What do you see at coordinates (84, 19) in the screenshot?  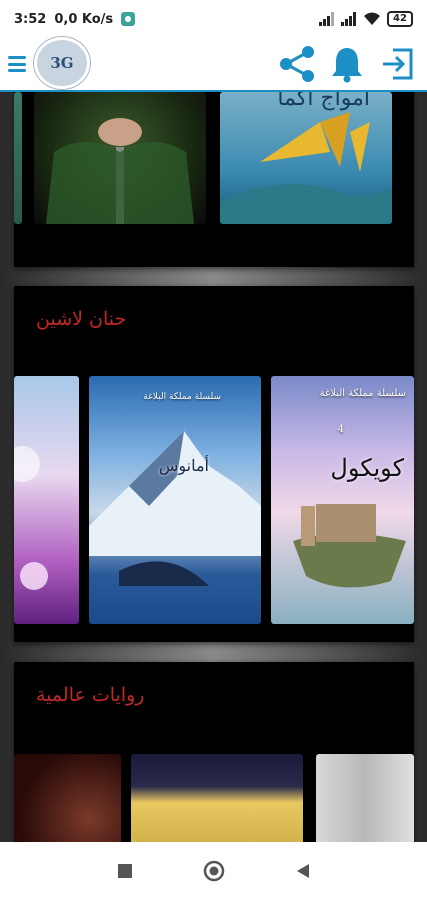 I see `status-net-speed: 0,0 Ko/s` at bounding box center [84, 19].